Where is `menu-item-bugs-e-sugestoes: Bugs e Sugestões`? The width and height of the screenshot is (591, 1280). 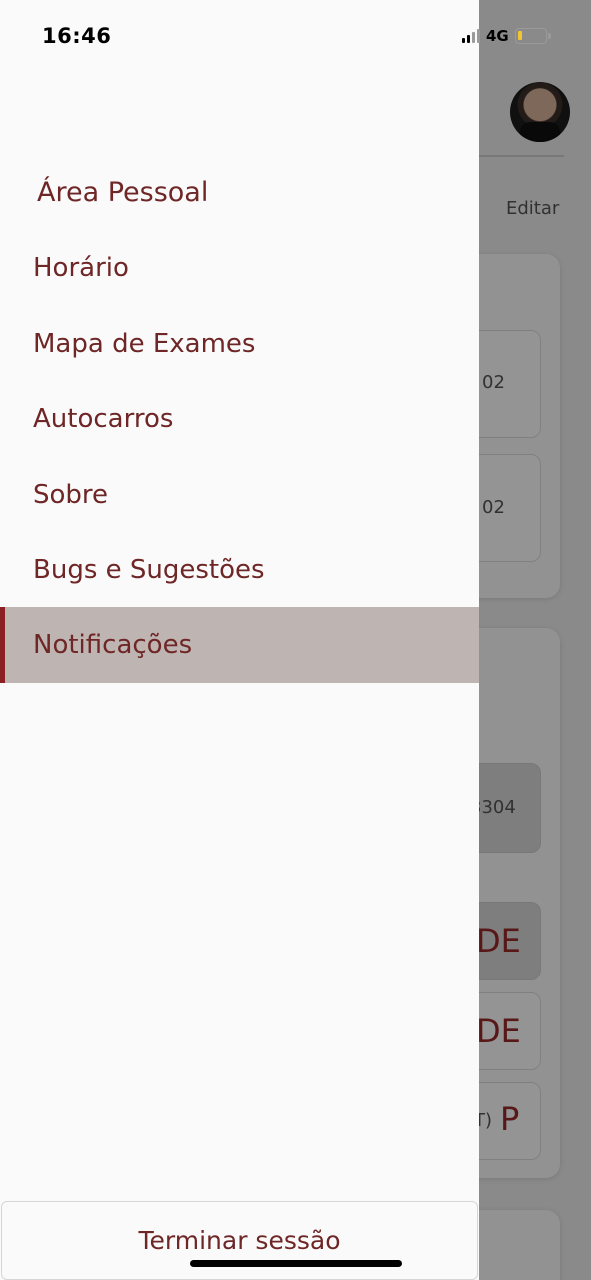 menu-item-bugs-e-sugestoes: Bugs e Sugestões is located at coordinates (239, 570).